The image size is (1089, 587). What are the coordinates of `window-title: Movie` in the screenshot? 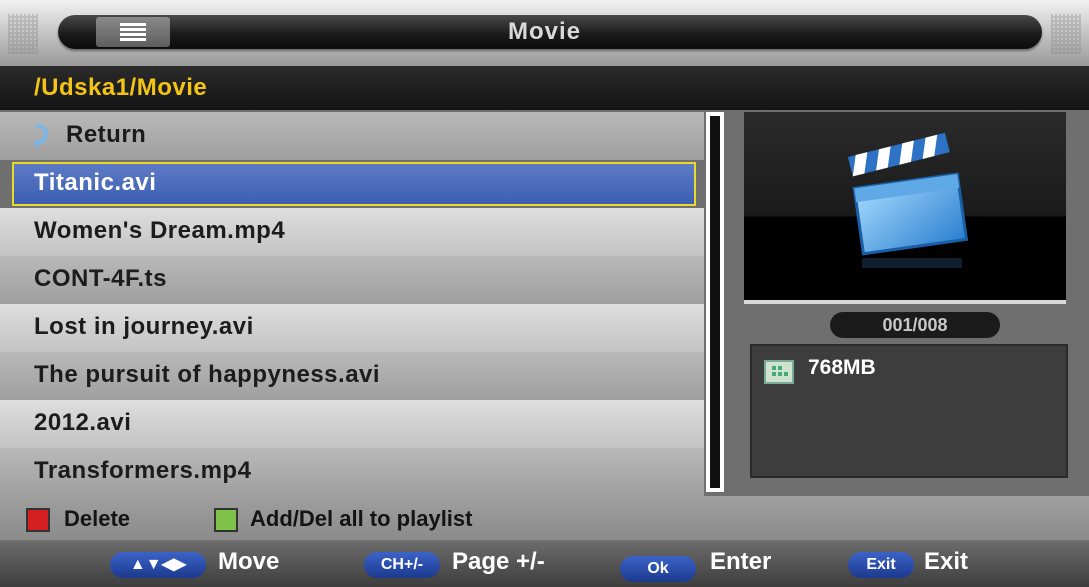 It's located at (544, 31).